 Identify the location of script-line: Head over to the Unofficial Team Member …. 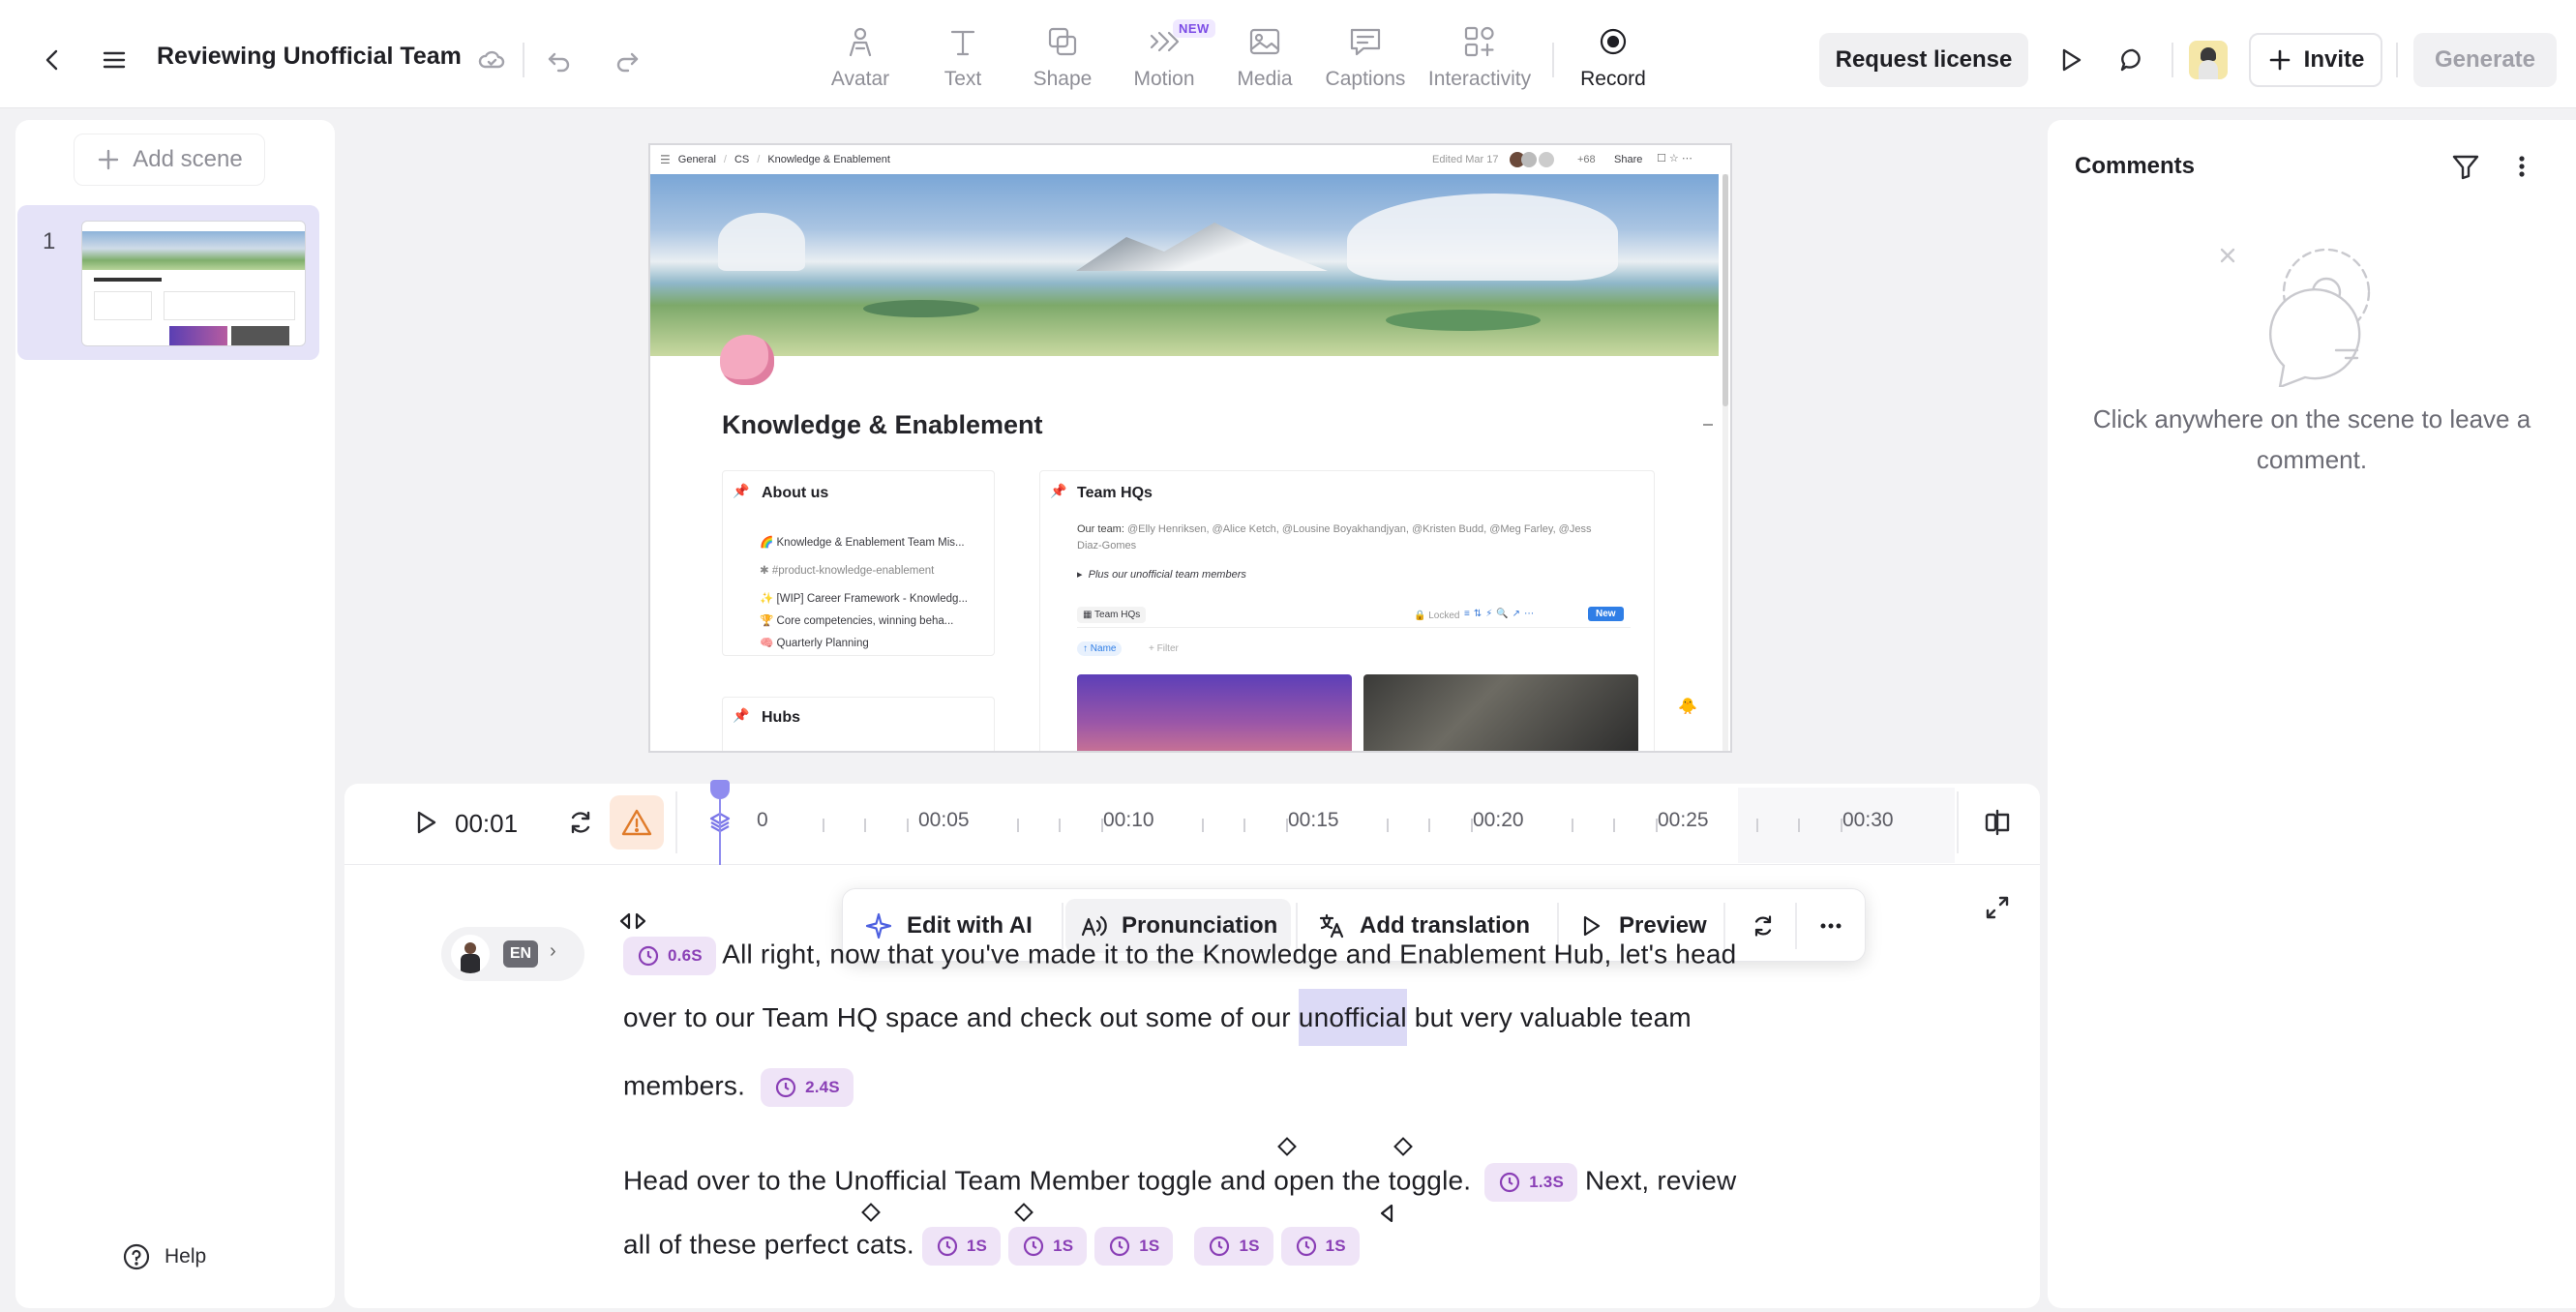
(1179, 1182).